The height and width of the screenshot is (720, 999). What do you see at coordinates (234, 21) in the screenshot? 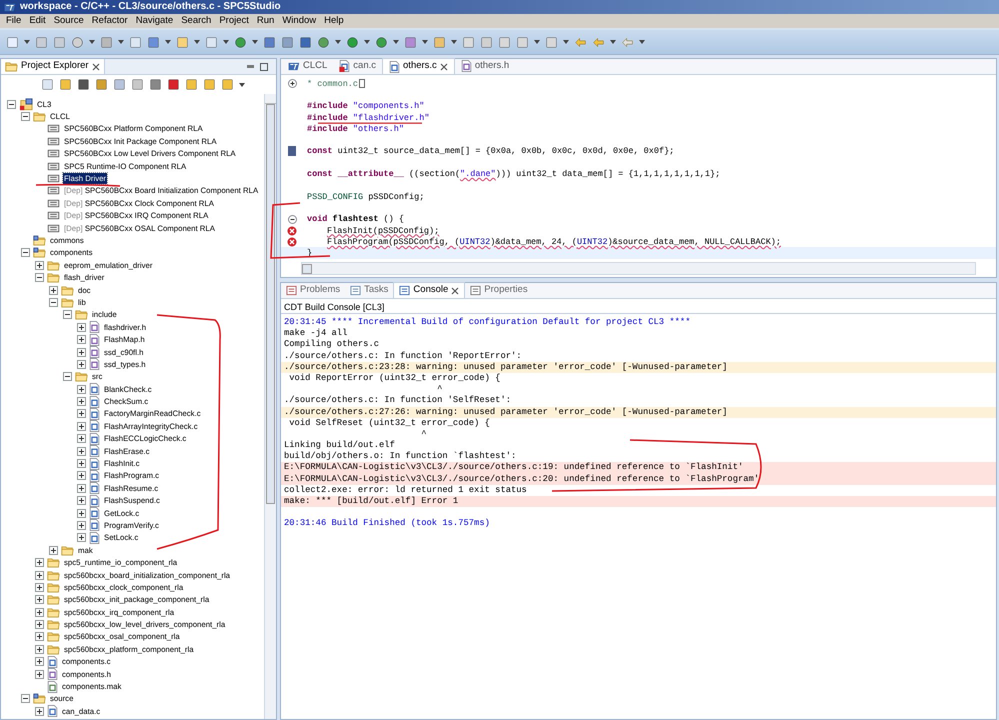
I see `menu-item: Project` at bounding box center [234, 21].